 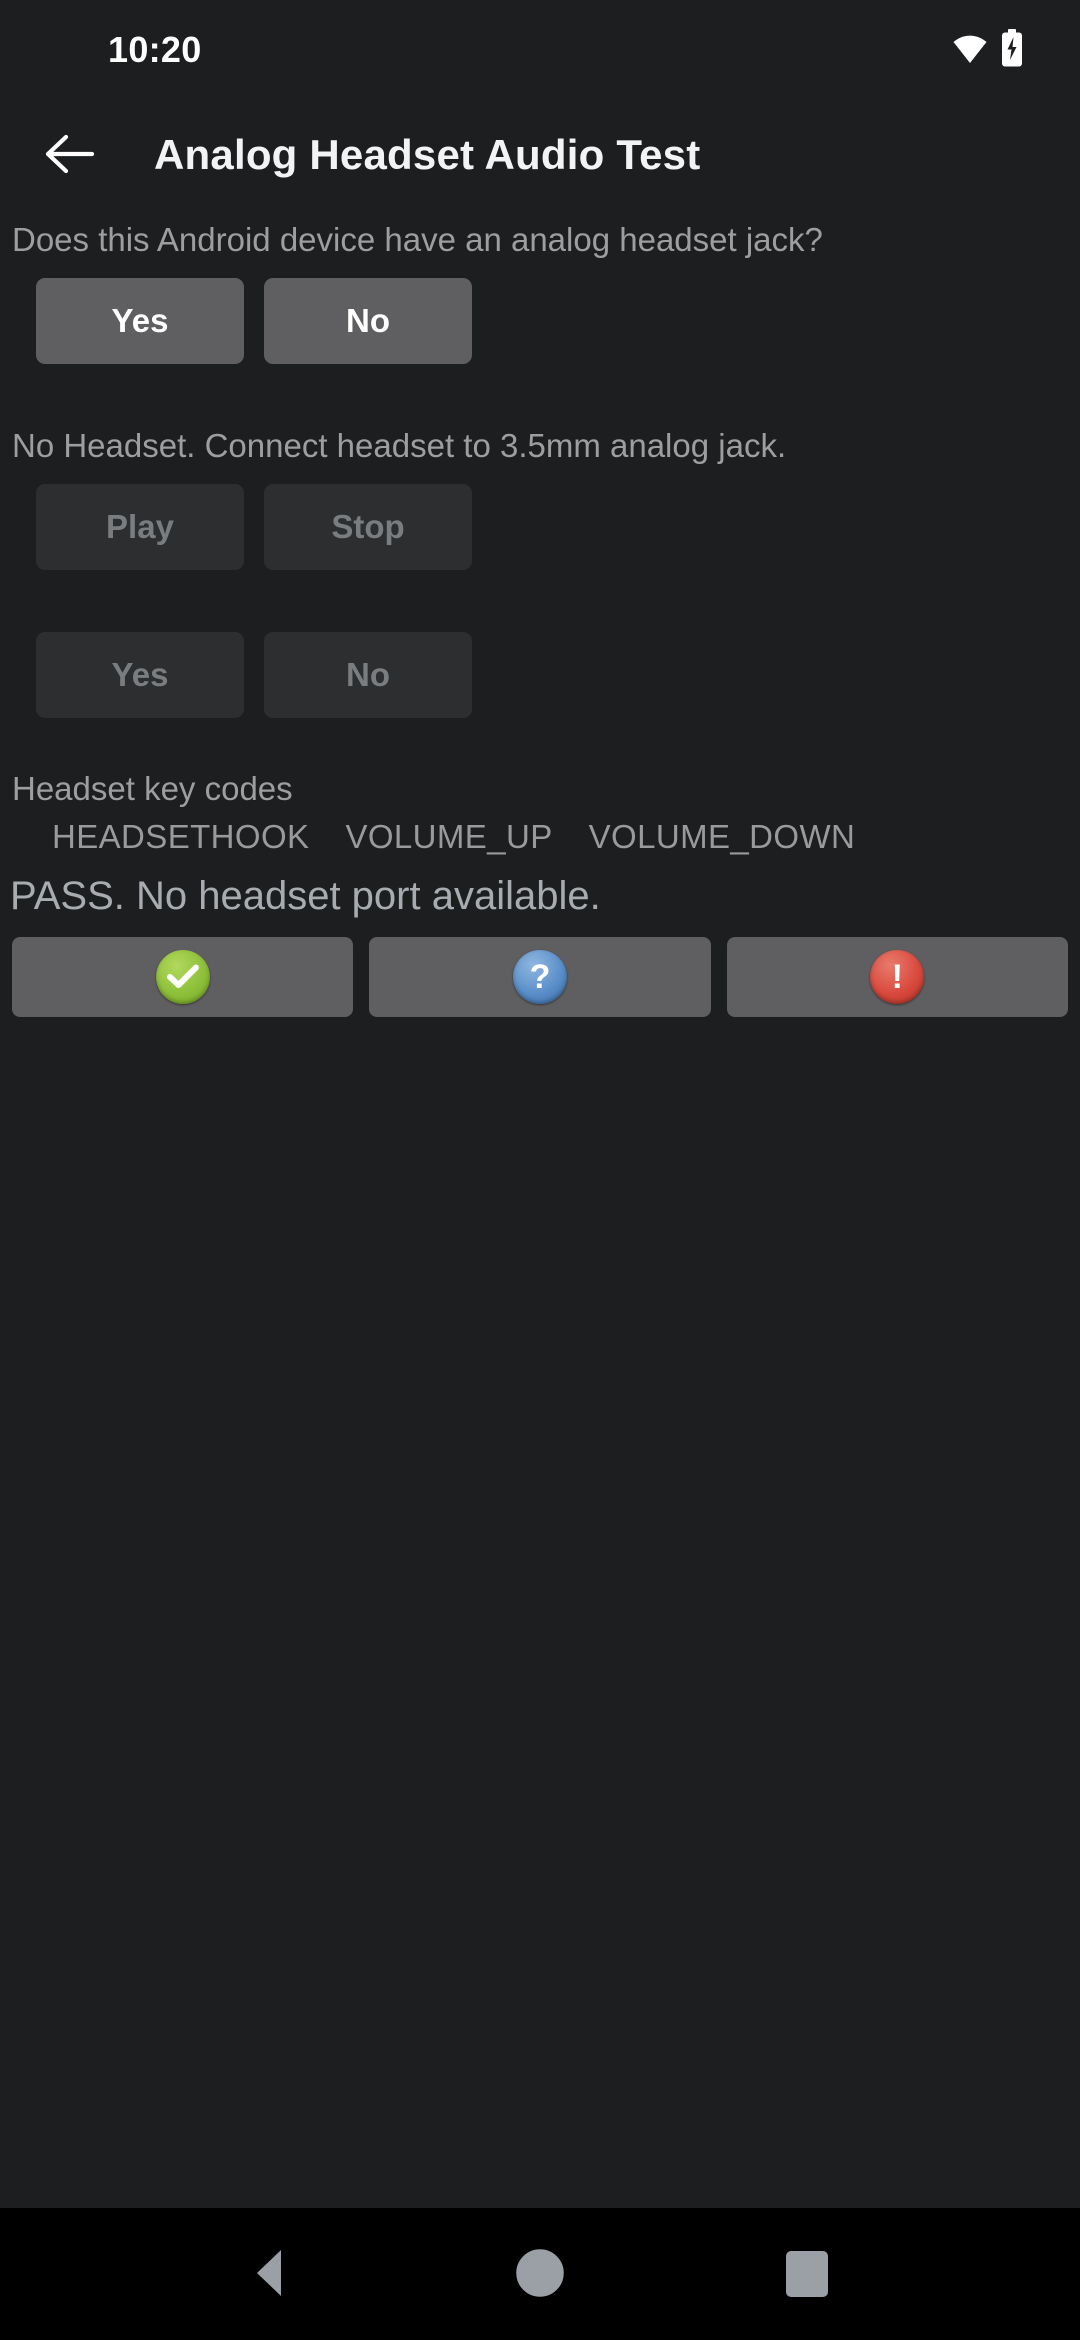 I want to click on fail-button: !, so click(x=897, y=977).